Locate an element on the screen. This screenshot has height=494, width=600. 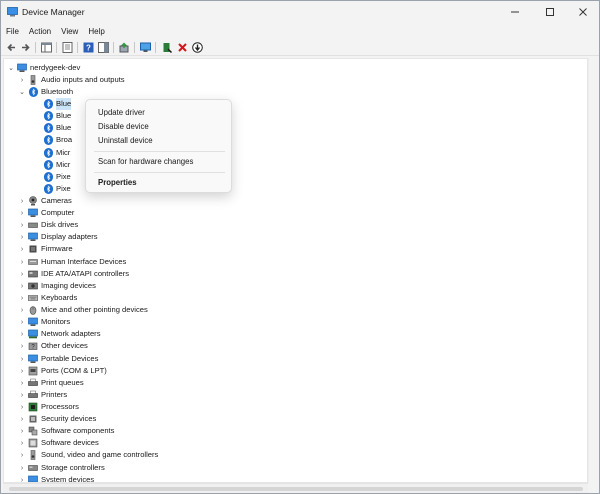
tree-category-disk-drives: › Disk drives is located at coordinates (48, 225).